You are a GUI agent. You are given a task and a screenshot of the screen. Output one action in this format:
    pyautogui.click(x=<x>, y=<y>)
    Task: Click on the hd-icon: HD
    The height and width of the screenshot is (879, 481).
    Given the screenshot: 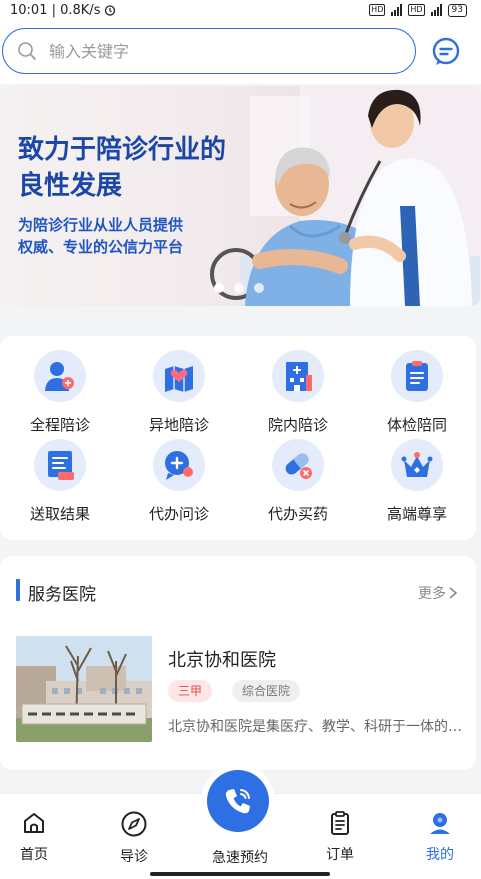 What is the action you would take?
    pyautogui.click(x=377, y=10)
    